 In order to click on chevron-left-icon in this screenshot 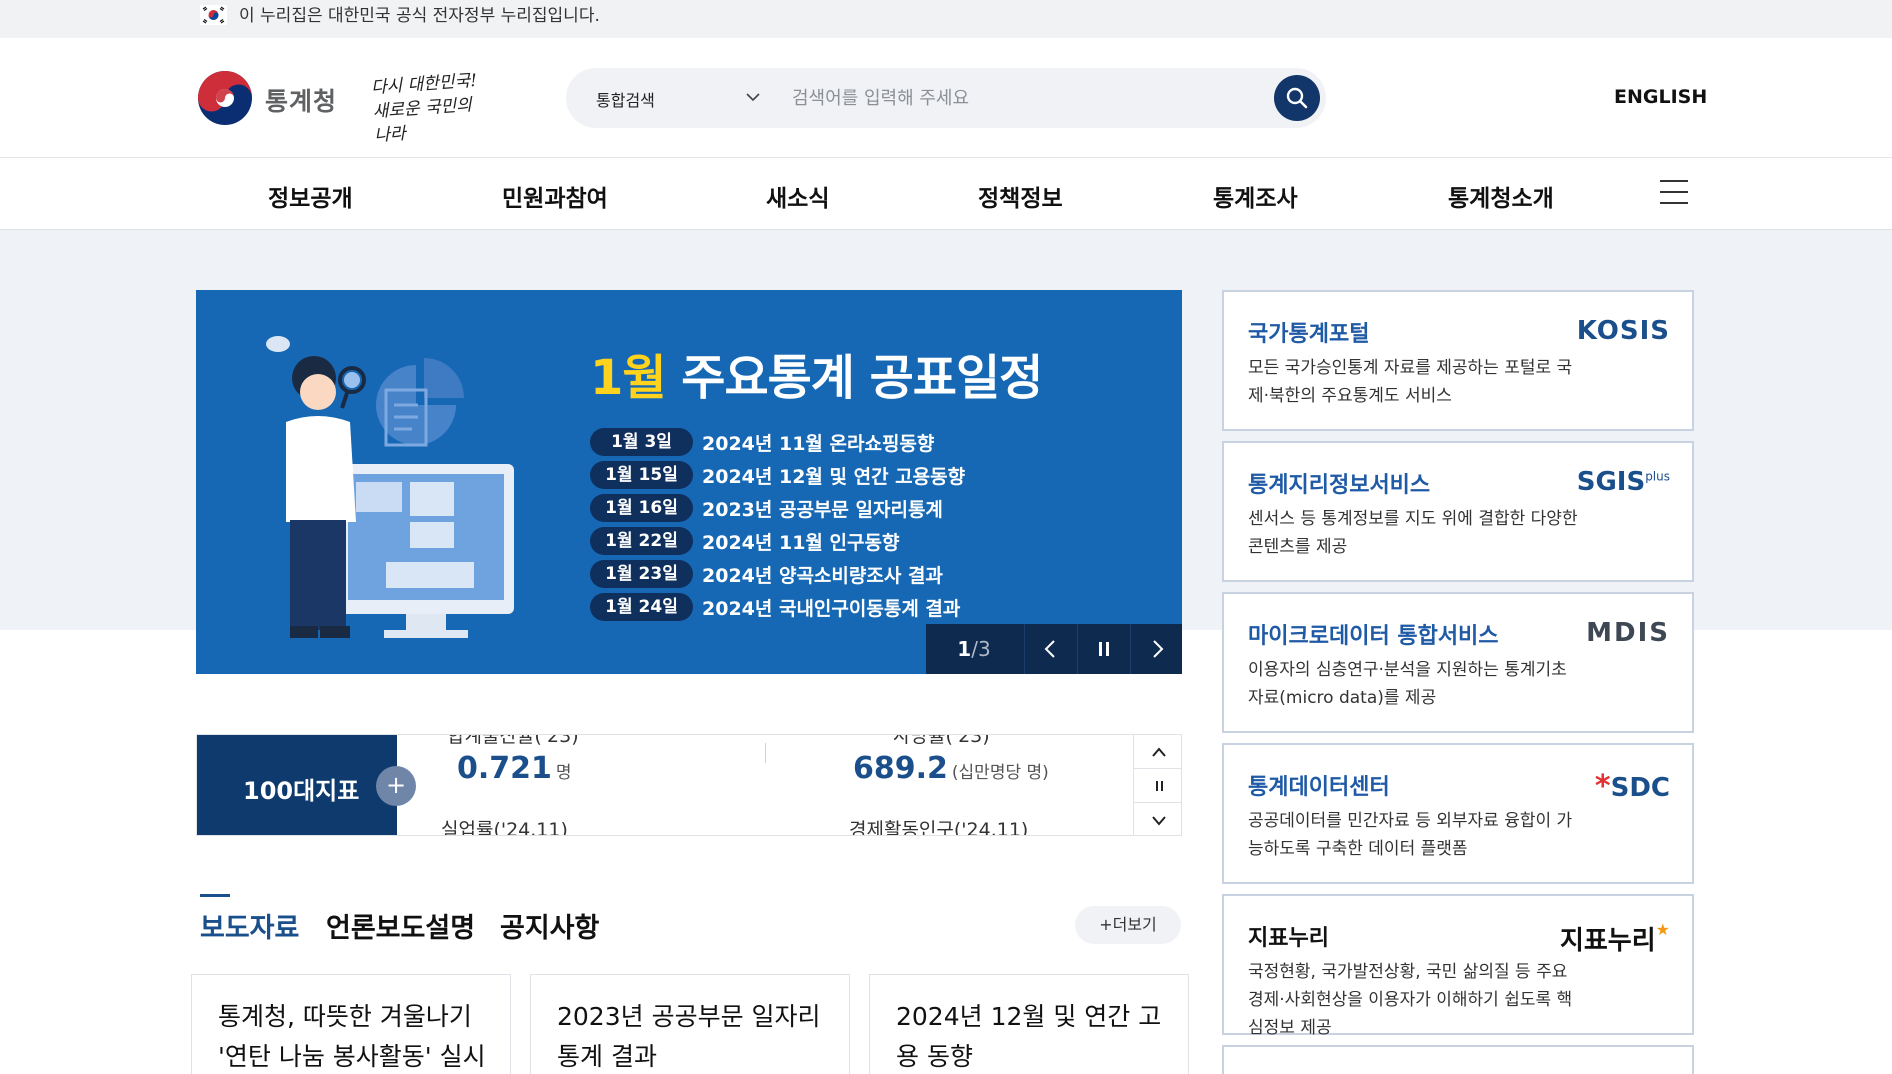, I will do `click(1049, 649)`.